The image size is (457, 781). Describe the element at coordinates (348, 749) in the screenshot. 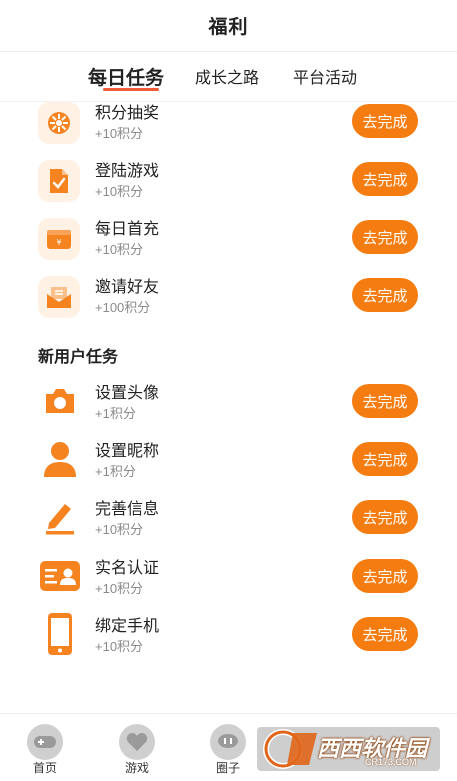

I see `watermark-logo: 西西软件园 CR173.COM` at that location.